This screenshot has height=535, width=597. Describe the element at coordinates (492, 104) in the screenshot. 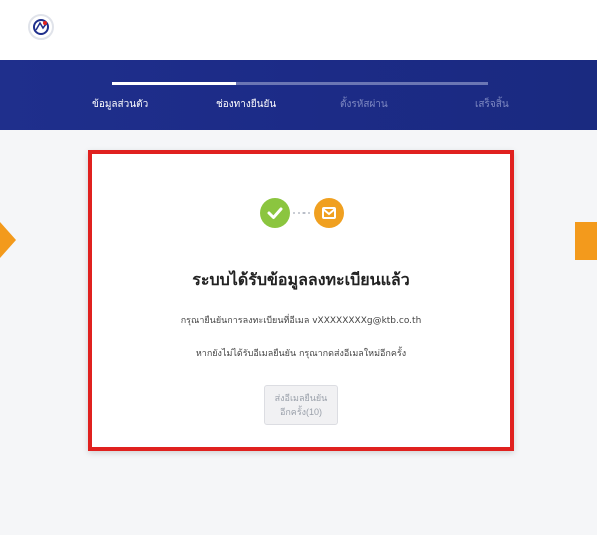

I see `step-complete: เสร็จสิ้น` at that location.